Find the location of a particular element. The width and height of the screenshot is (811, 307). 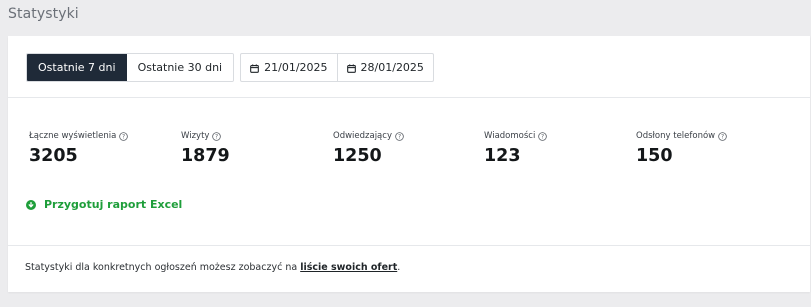

date-range-picker: 21/01/2025 28/01/2025 is located at coordinates (337, 67).